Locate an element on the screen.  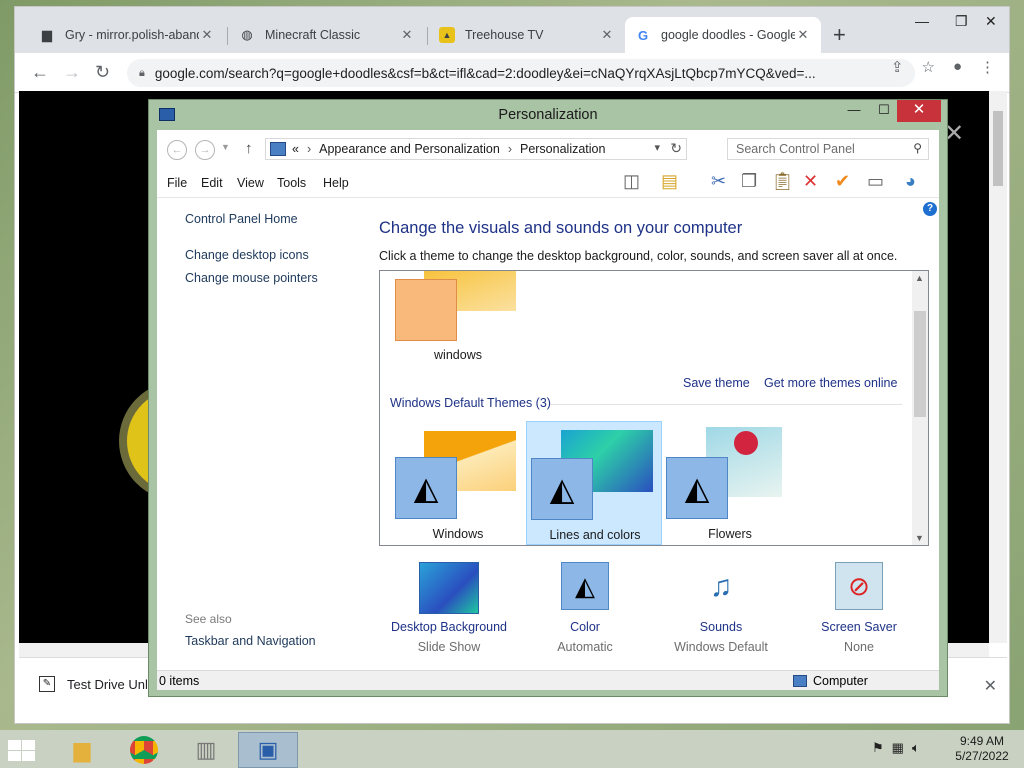
volume-icon: 🔈︎ is located at coordinates (916, 748).